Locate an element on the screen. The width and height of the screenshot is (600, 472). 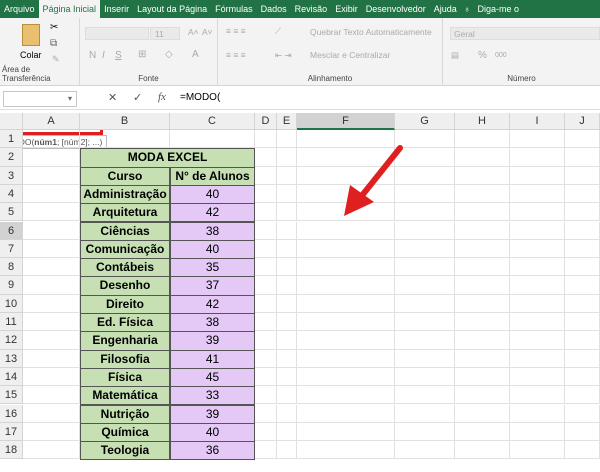
course-cell: Filosofia is located at coordinates (125, 359).